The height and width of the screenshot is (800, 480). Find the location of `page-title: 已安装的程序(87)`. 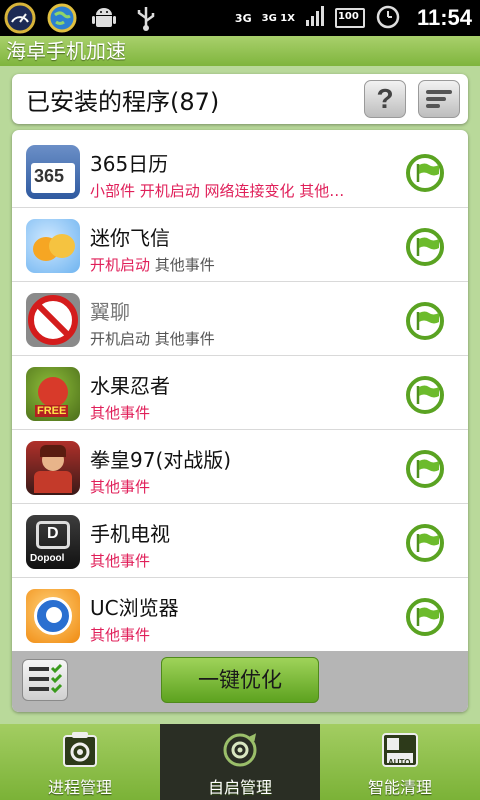

page-title: 已安装的程序(87) is located at coordinates (123, 102).